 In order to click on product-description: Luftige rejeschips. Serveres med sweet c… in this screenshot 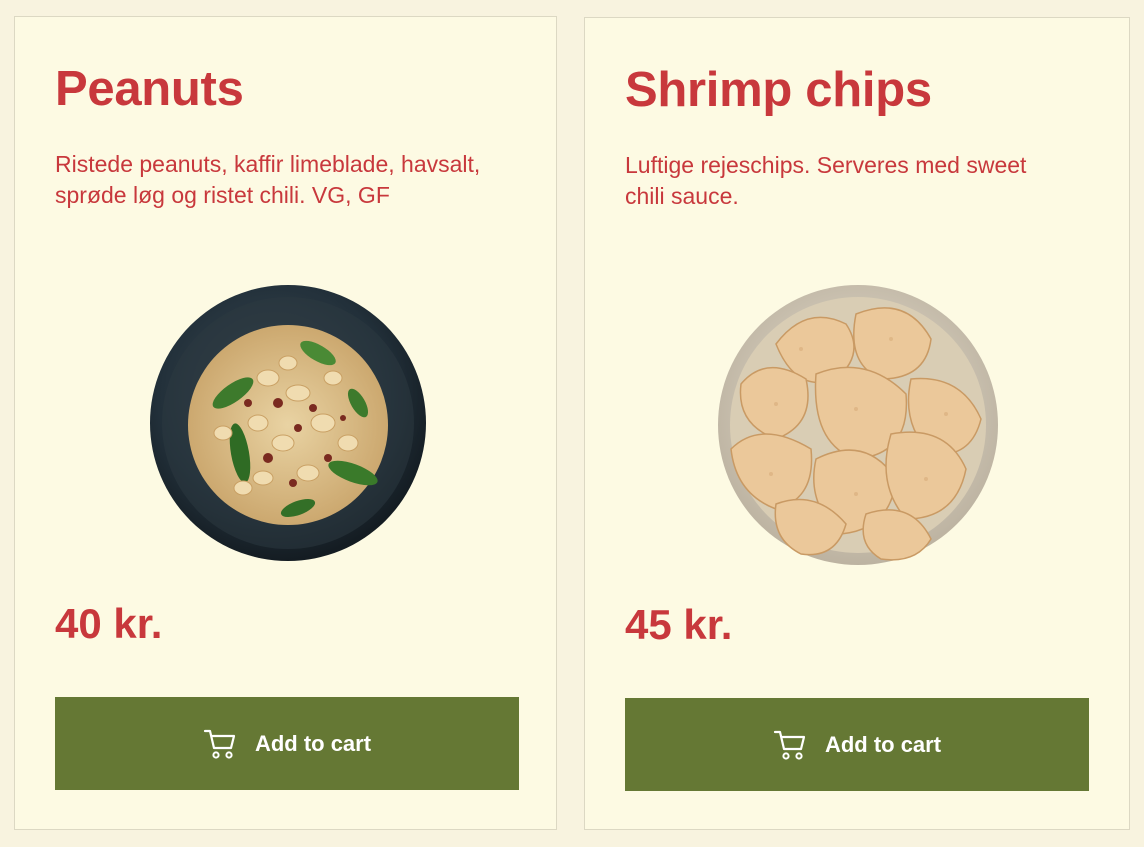, I will do `click(826, 180)`.